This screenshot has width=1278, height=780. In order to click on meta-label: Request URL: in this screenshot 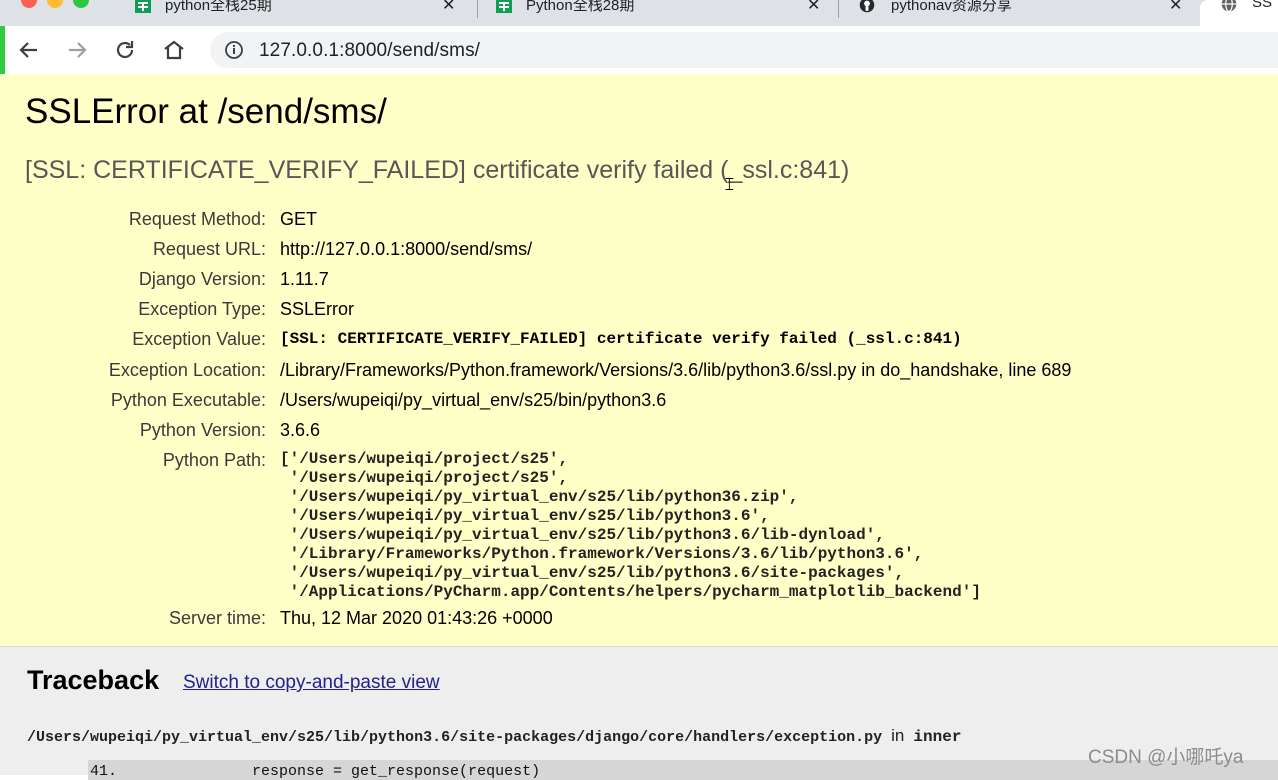, I will do `click(209, 249)`.